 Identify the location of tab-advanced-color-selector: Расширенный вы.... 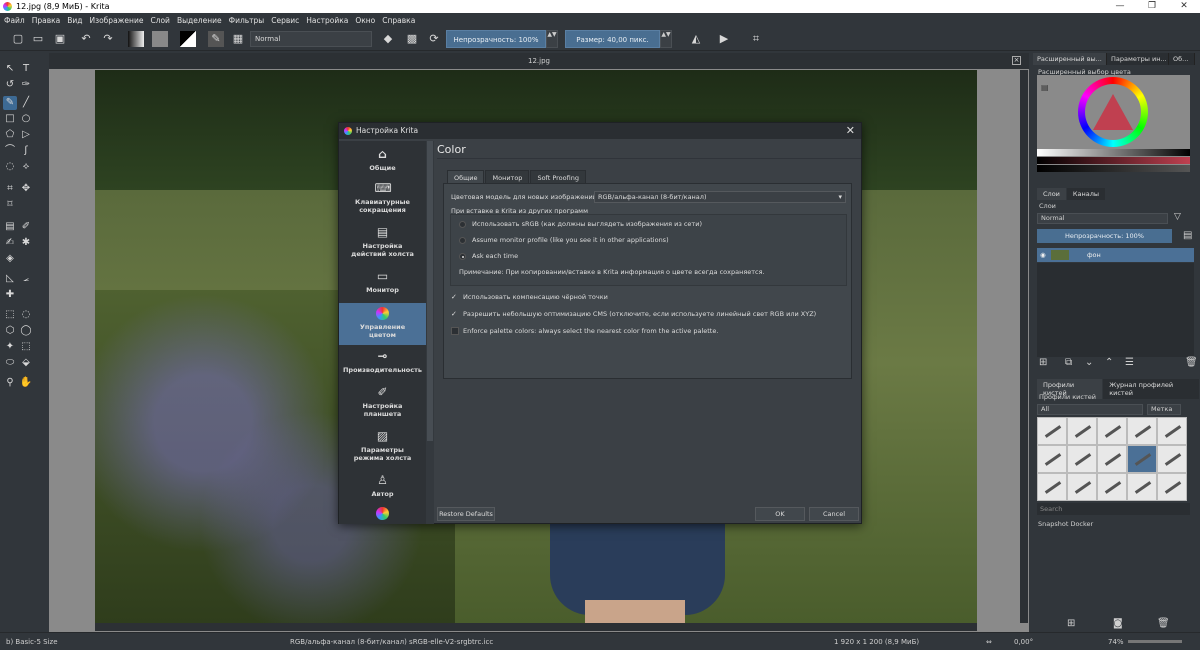
(1070, 59).